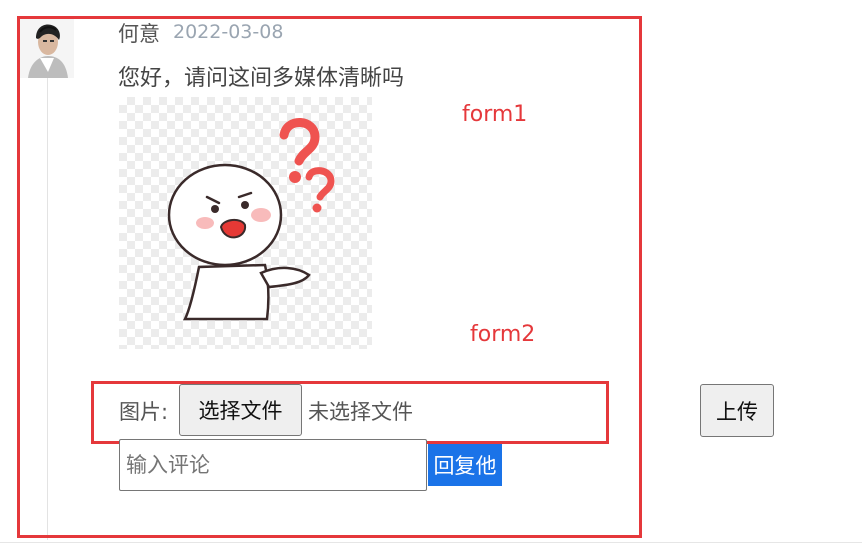 This screenshot has width=862, height=546. I want to click on sticker-image, so click(245, 223).